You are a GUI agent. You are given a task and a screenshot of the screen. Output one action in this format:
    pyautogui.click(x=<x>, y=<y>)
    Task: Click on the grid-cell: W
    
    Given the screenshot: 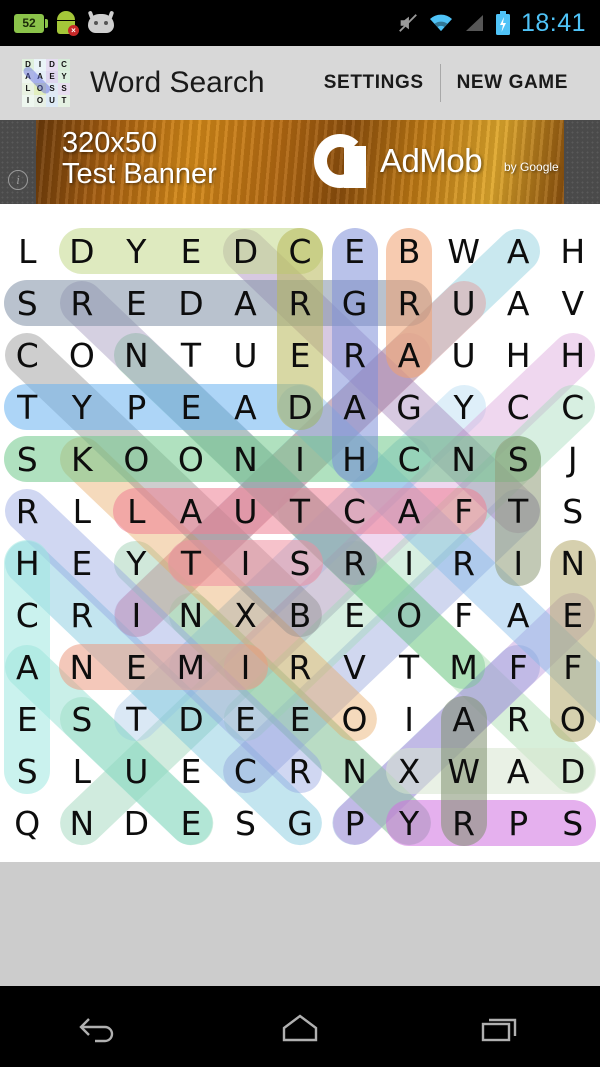 What is the action you would take?
    pyautogui.click(x=463, y=771)
    